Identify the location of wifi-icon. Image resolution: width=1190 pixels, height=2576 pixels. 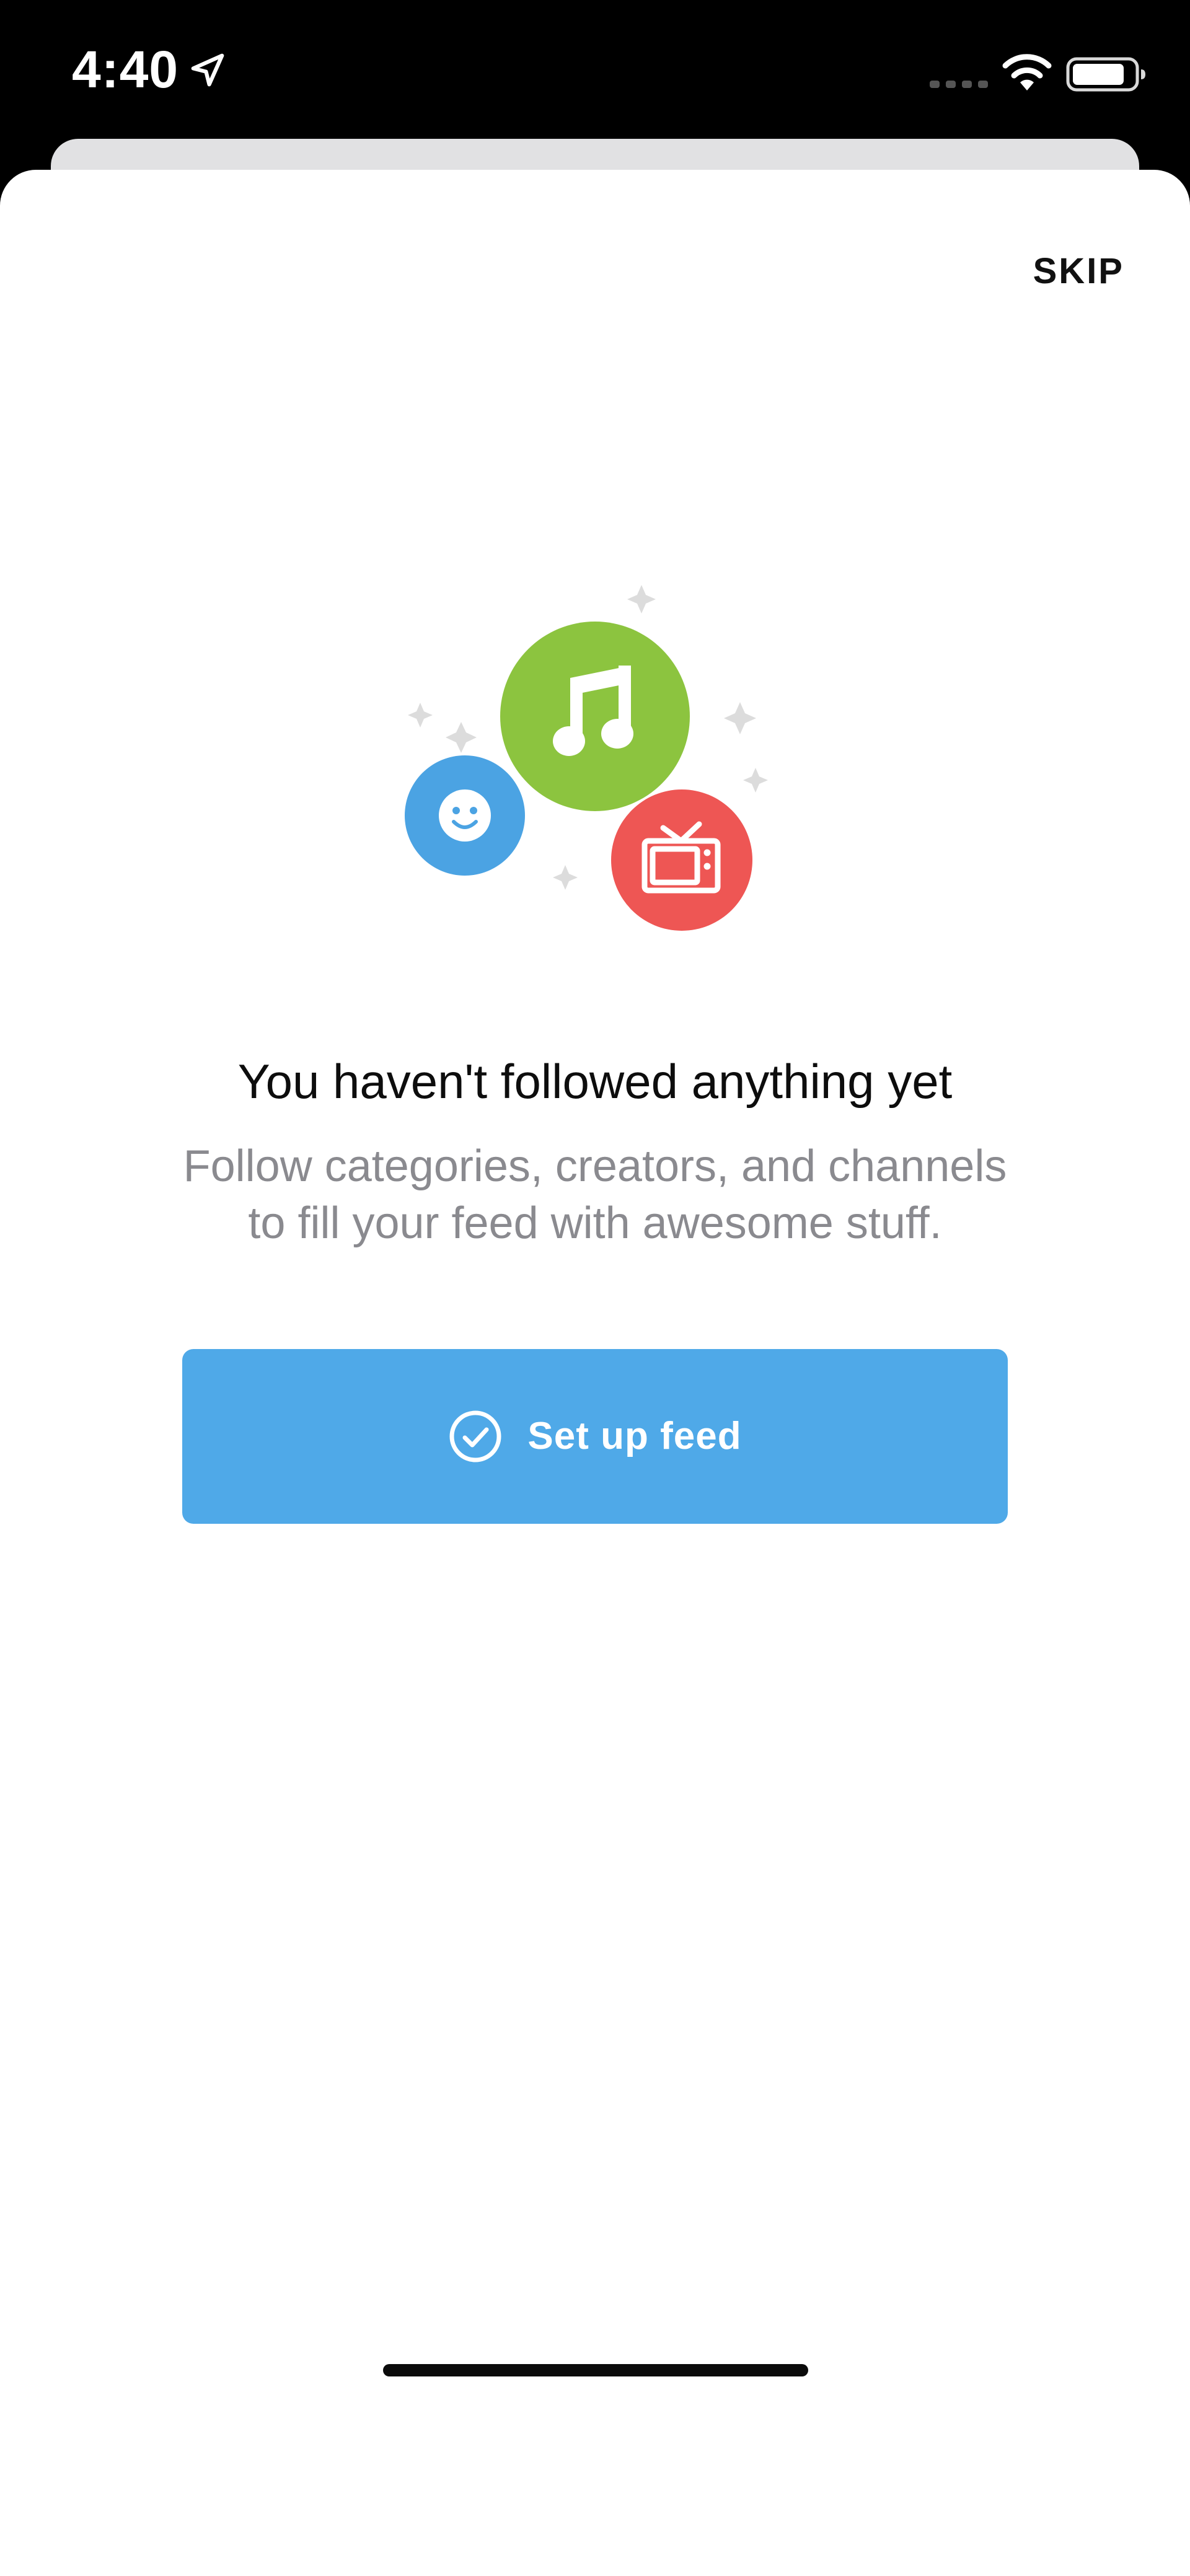
(1027, 72).